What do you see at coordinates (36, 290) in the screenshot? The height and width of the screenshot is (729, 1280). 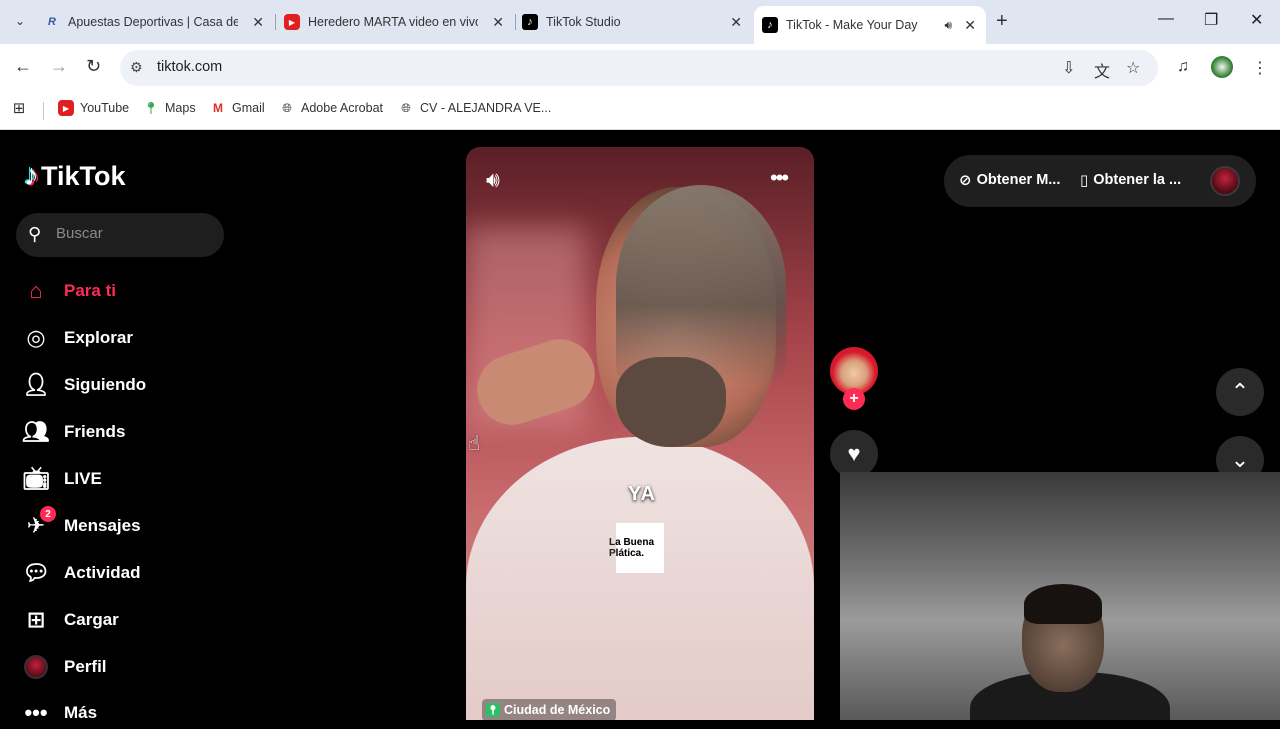 I see `home-icon: ⌂` at bounding box center [36, 290].